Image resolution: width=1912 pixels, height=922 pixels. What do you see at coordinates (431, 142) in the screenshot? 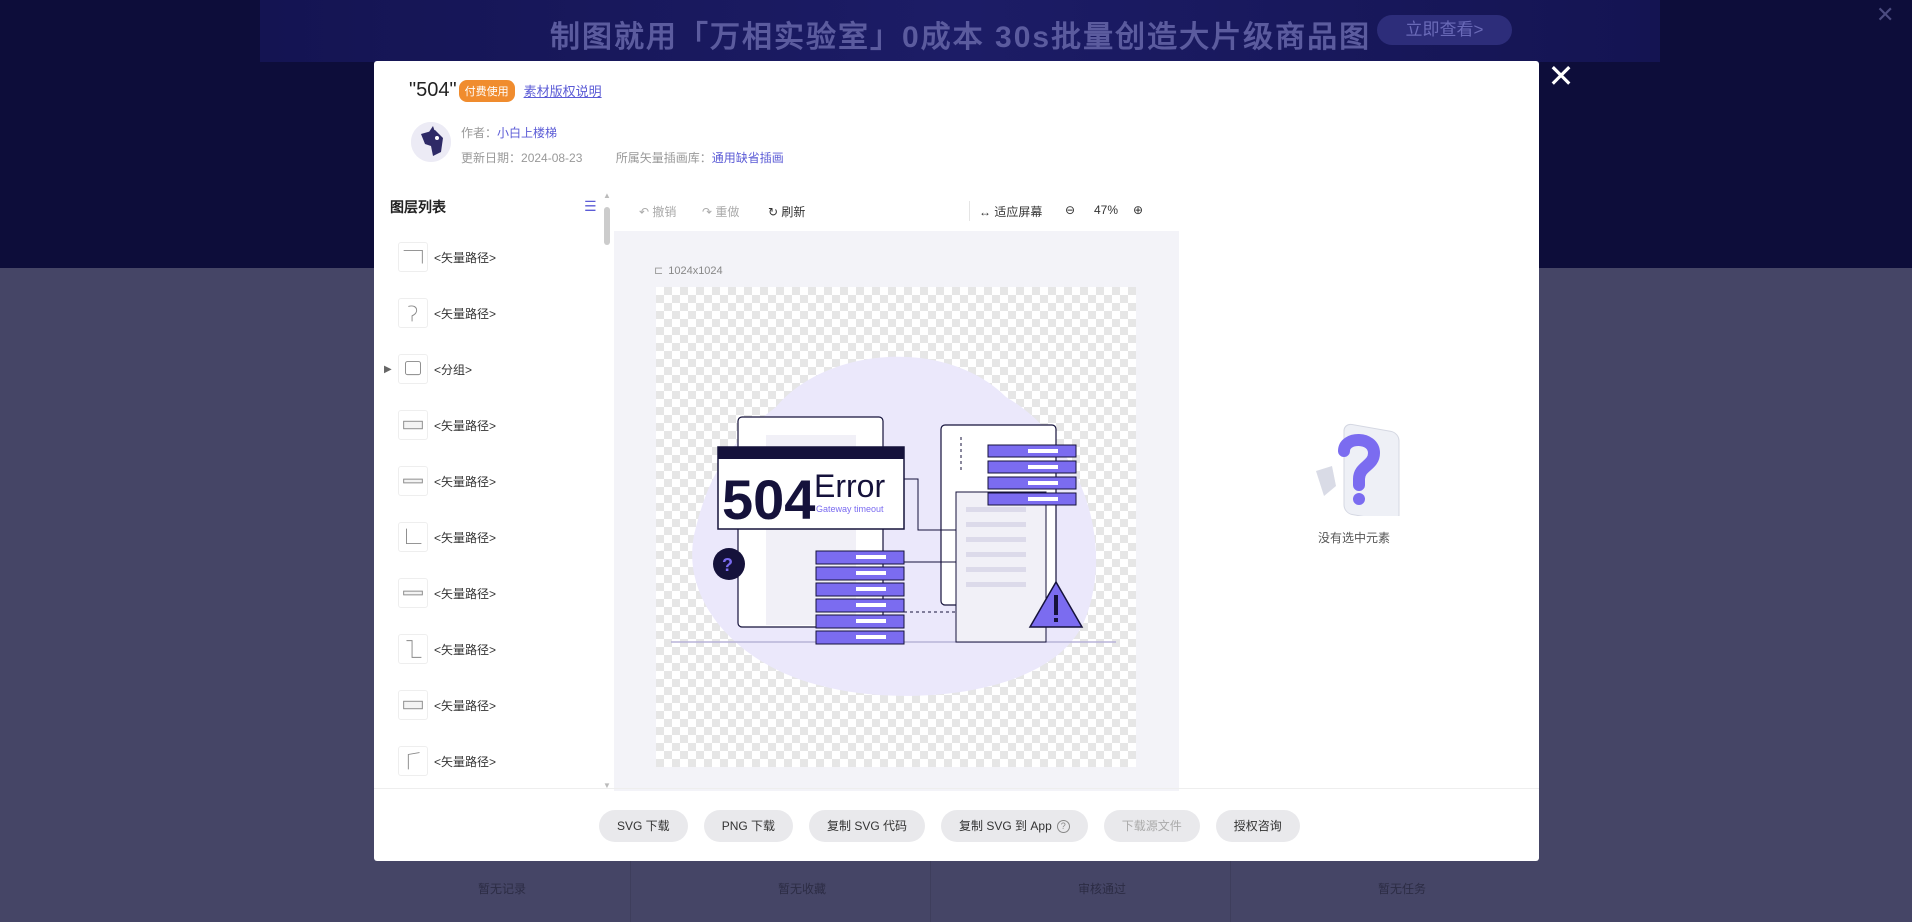
I see `author-avatar` at bounding box center [431, 142].